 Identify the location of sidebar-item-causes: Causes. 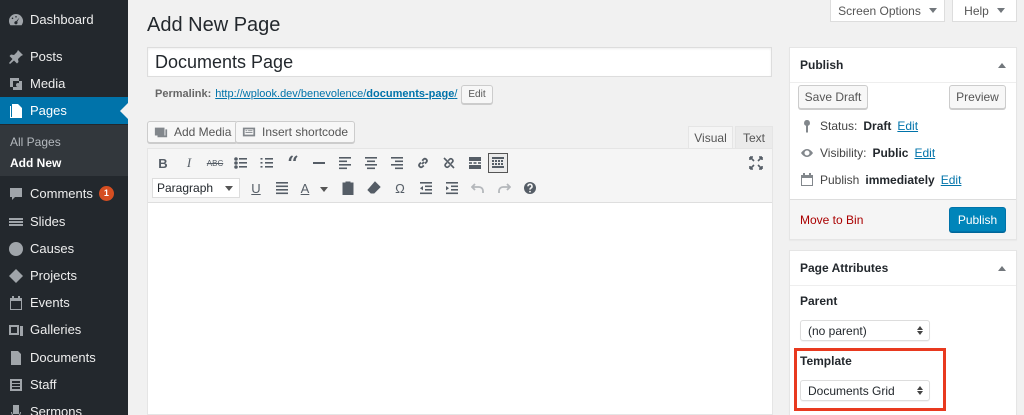
(64, 248).